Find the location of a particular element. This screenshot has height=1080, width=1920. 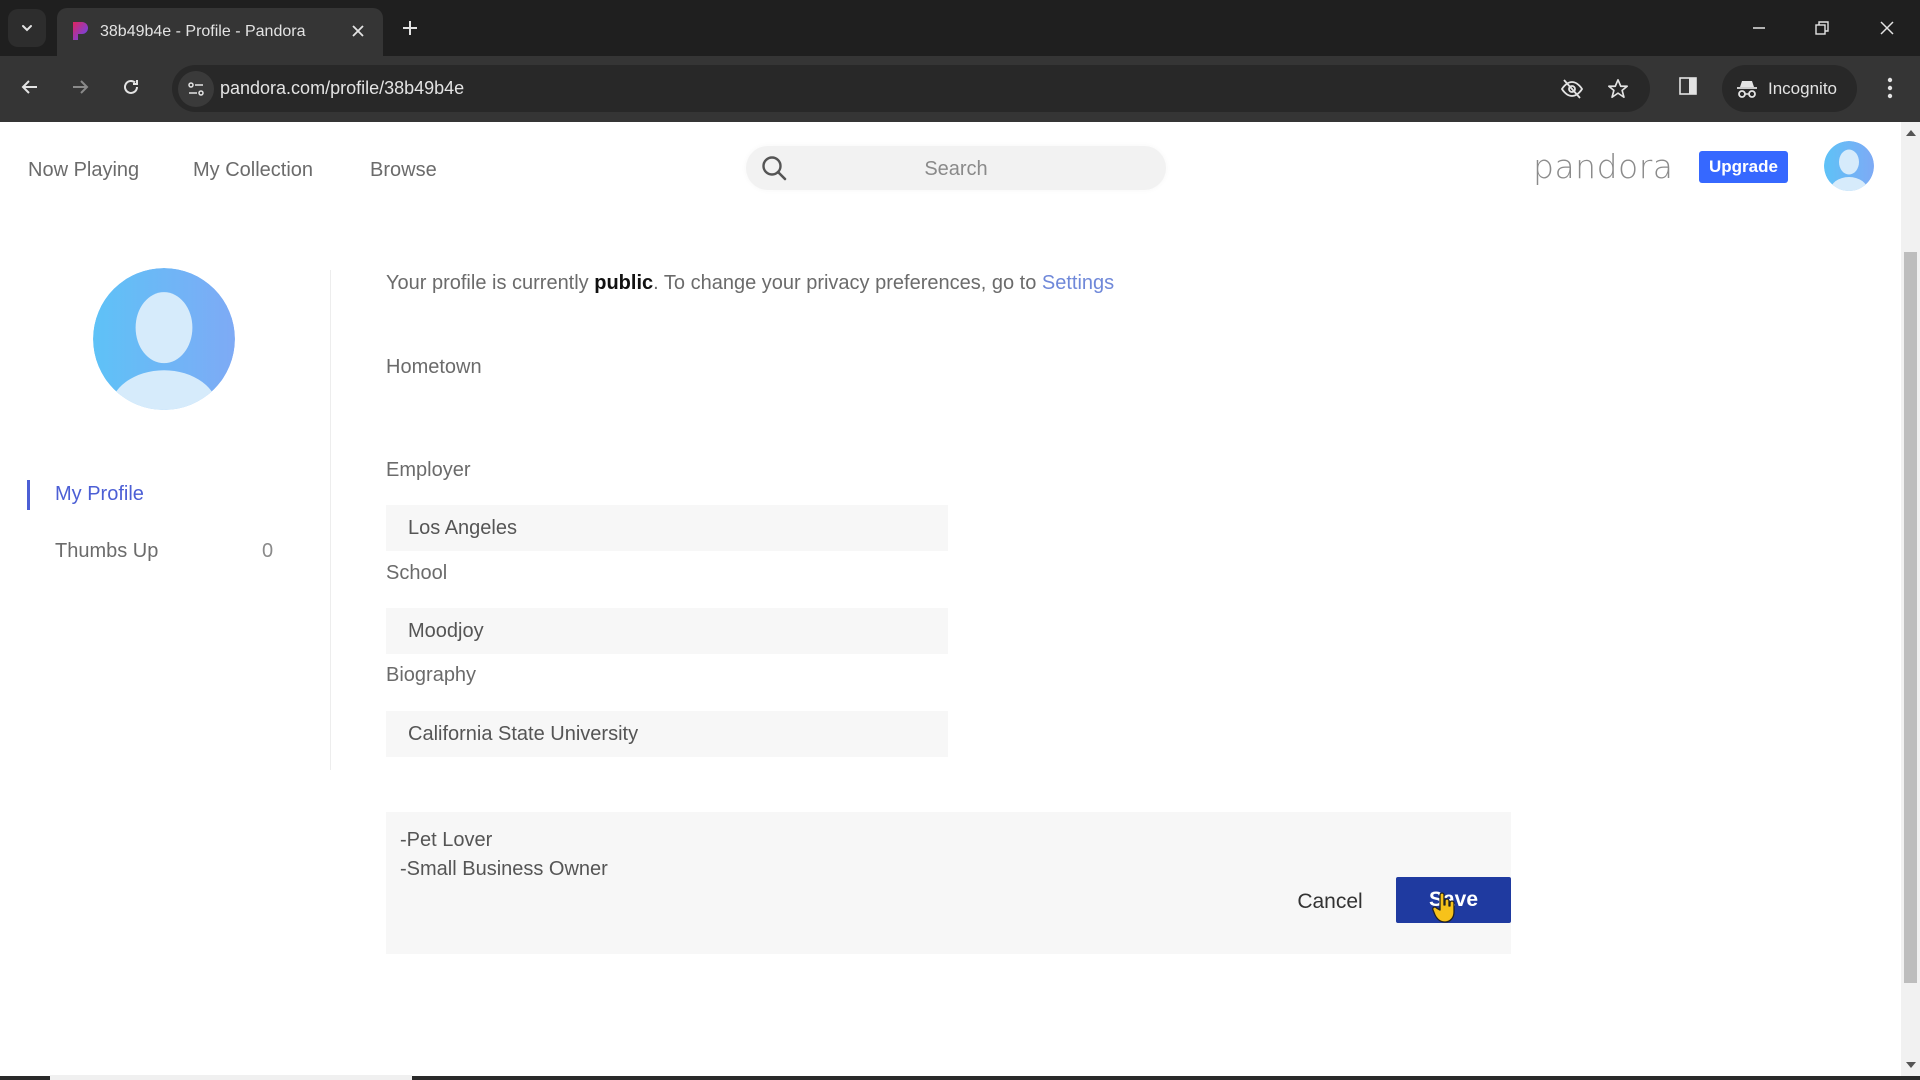

reload-icon is located at coordinates (131, 86).